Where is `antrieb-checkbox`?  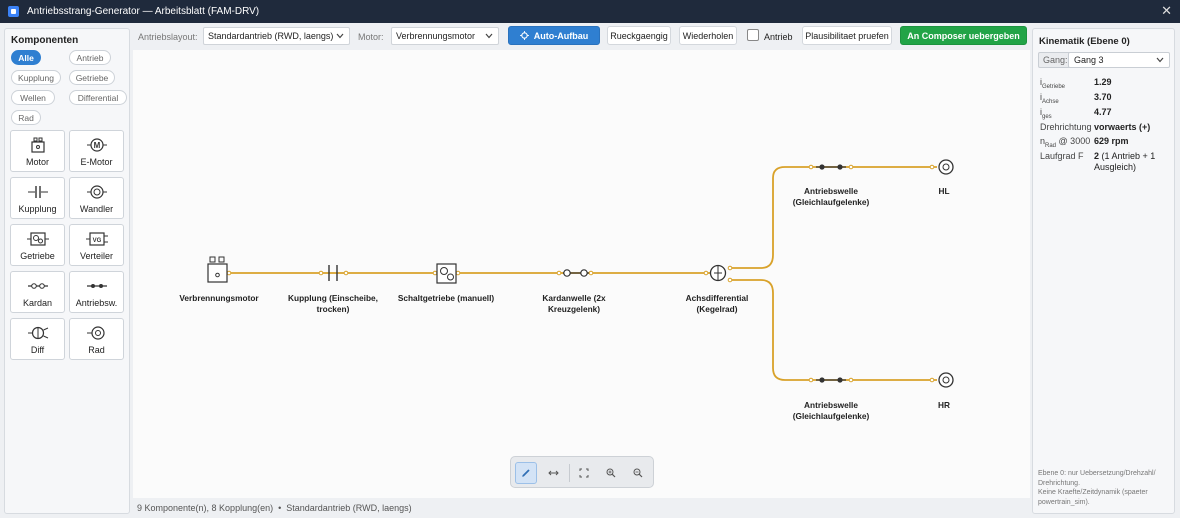
antrieb-checkbox is located at coordinates (753, 35).